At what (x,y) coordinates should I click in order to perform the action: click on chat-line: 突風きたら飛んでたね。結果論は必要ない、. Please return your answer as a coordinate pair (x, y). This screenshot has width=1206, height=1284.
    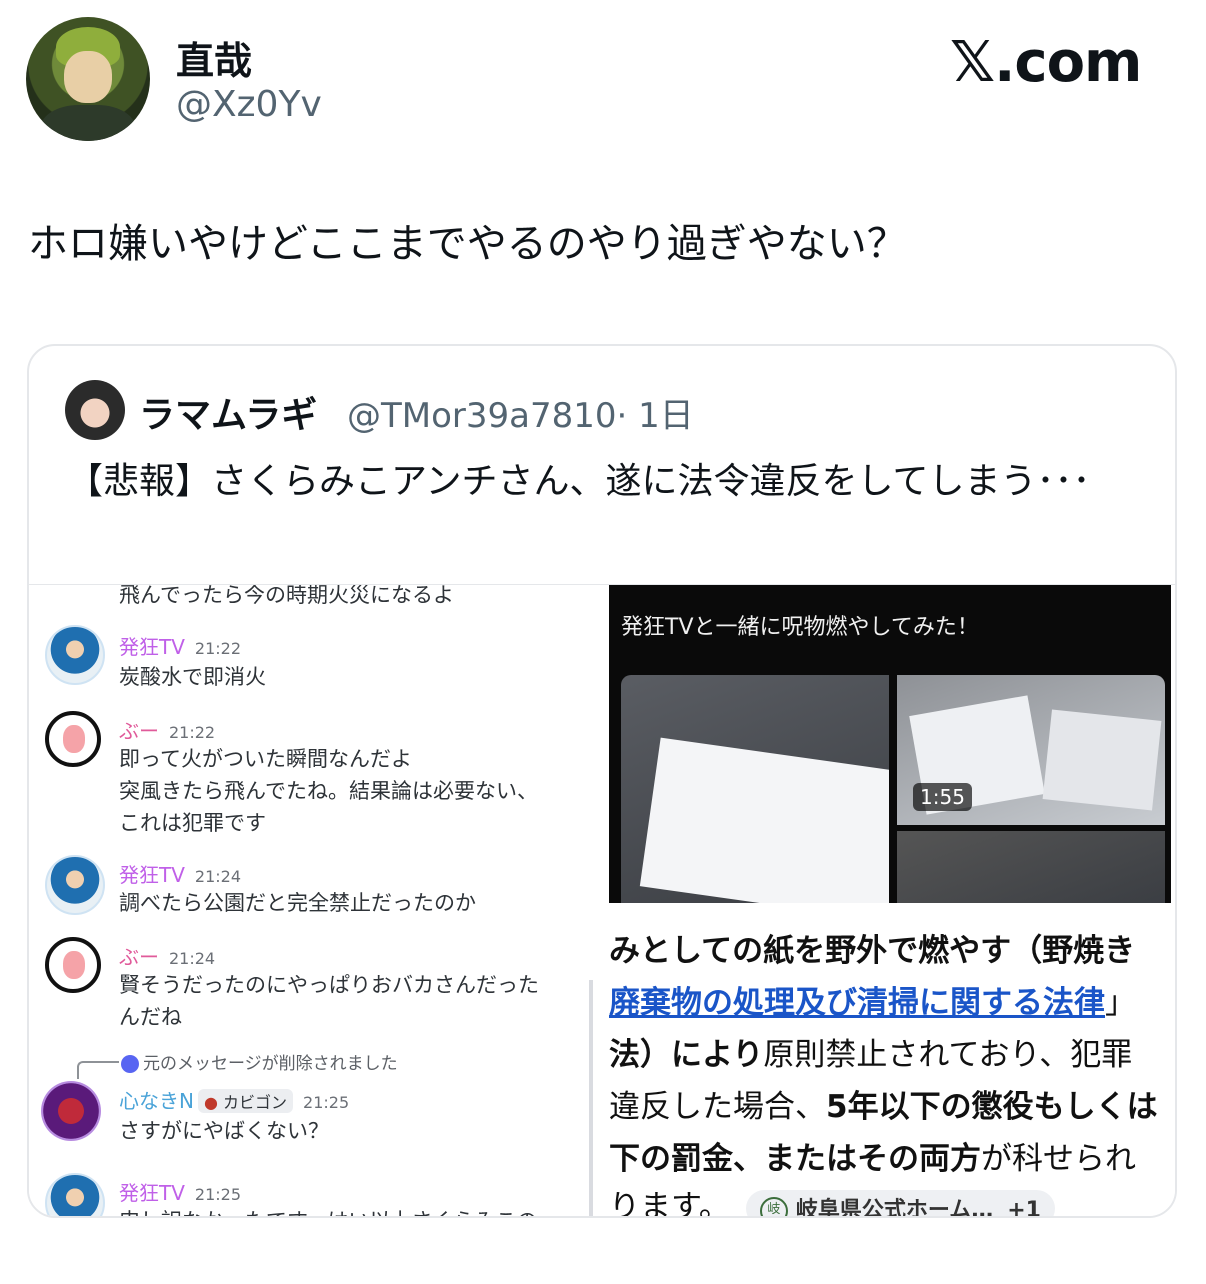
    Looking at the image, I should click on (328, 791).